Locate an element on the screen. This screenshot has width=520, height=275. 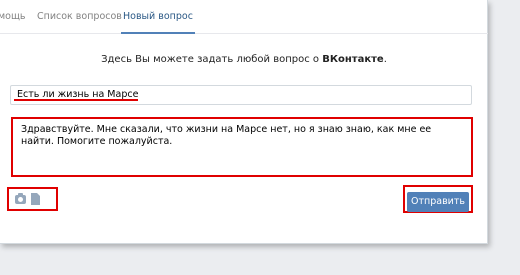
send-button: Отправить is located at coordinates (438, 201).